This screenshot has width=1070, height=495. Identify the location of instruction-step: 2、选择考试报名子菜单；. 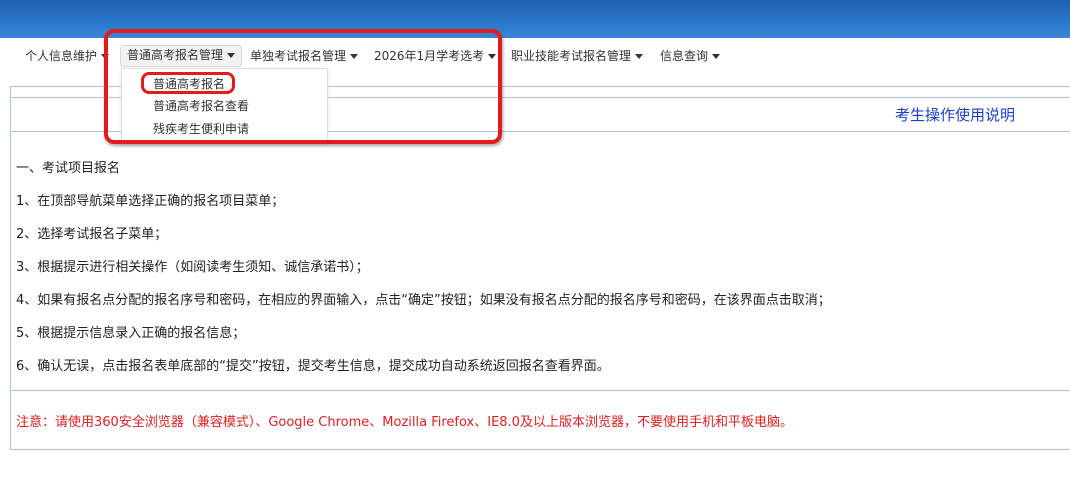
(92, 234).